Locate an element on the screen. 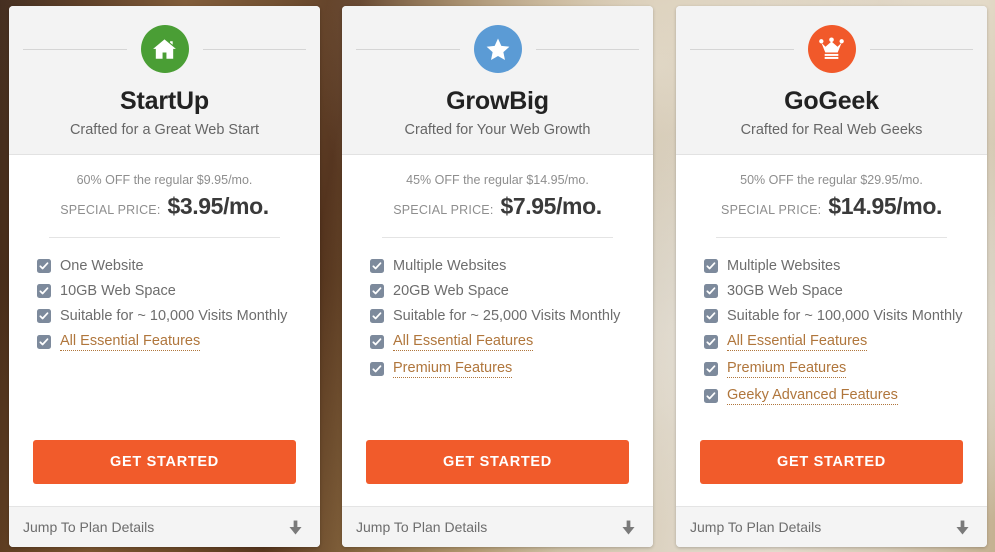 Image resolution: width=995 pixels, height=552 pixels. special-price-row: SPECIAL PRICE: $7.95/mo. is located at coordinates (497, 206).